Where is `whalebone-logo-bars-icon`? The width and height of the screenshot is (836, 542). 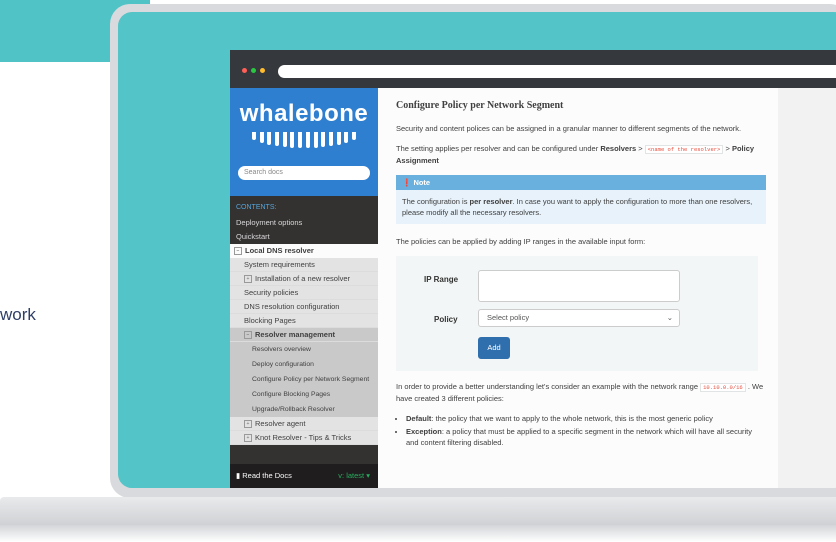
whalebone-logo-bars-icon is located at coordinates (304, 140).